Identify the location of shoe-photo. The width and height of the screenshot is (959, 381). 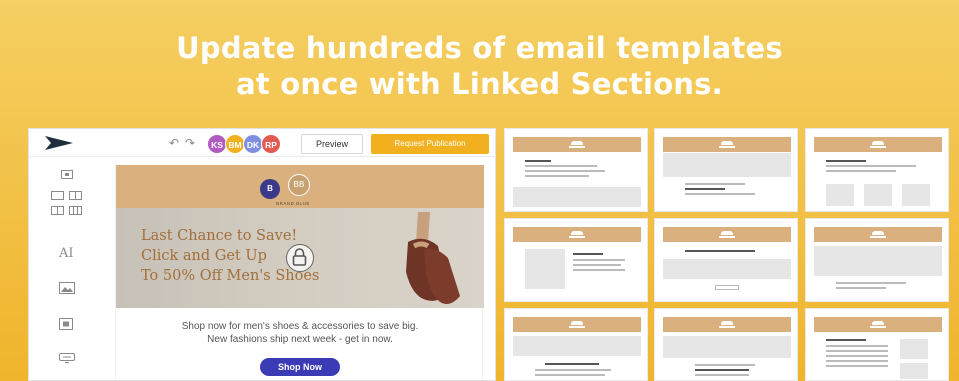
(433, 258).